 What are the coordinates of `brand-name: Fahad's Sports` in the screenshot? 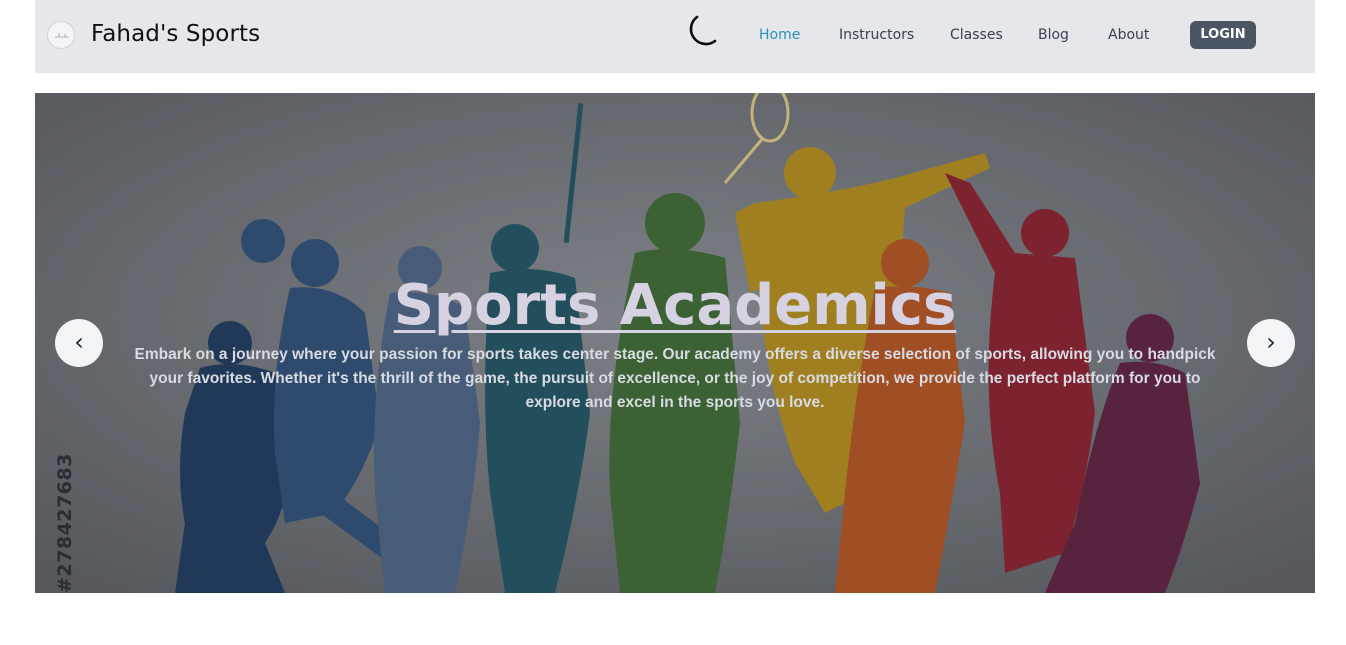 It's located at (175, 34).